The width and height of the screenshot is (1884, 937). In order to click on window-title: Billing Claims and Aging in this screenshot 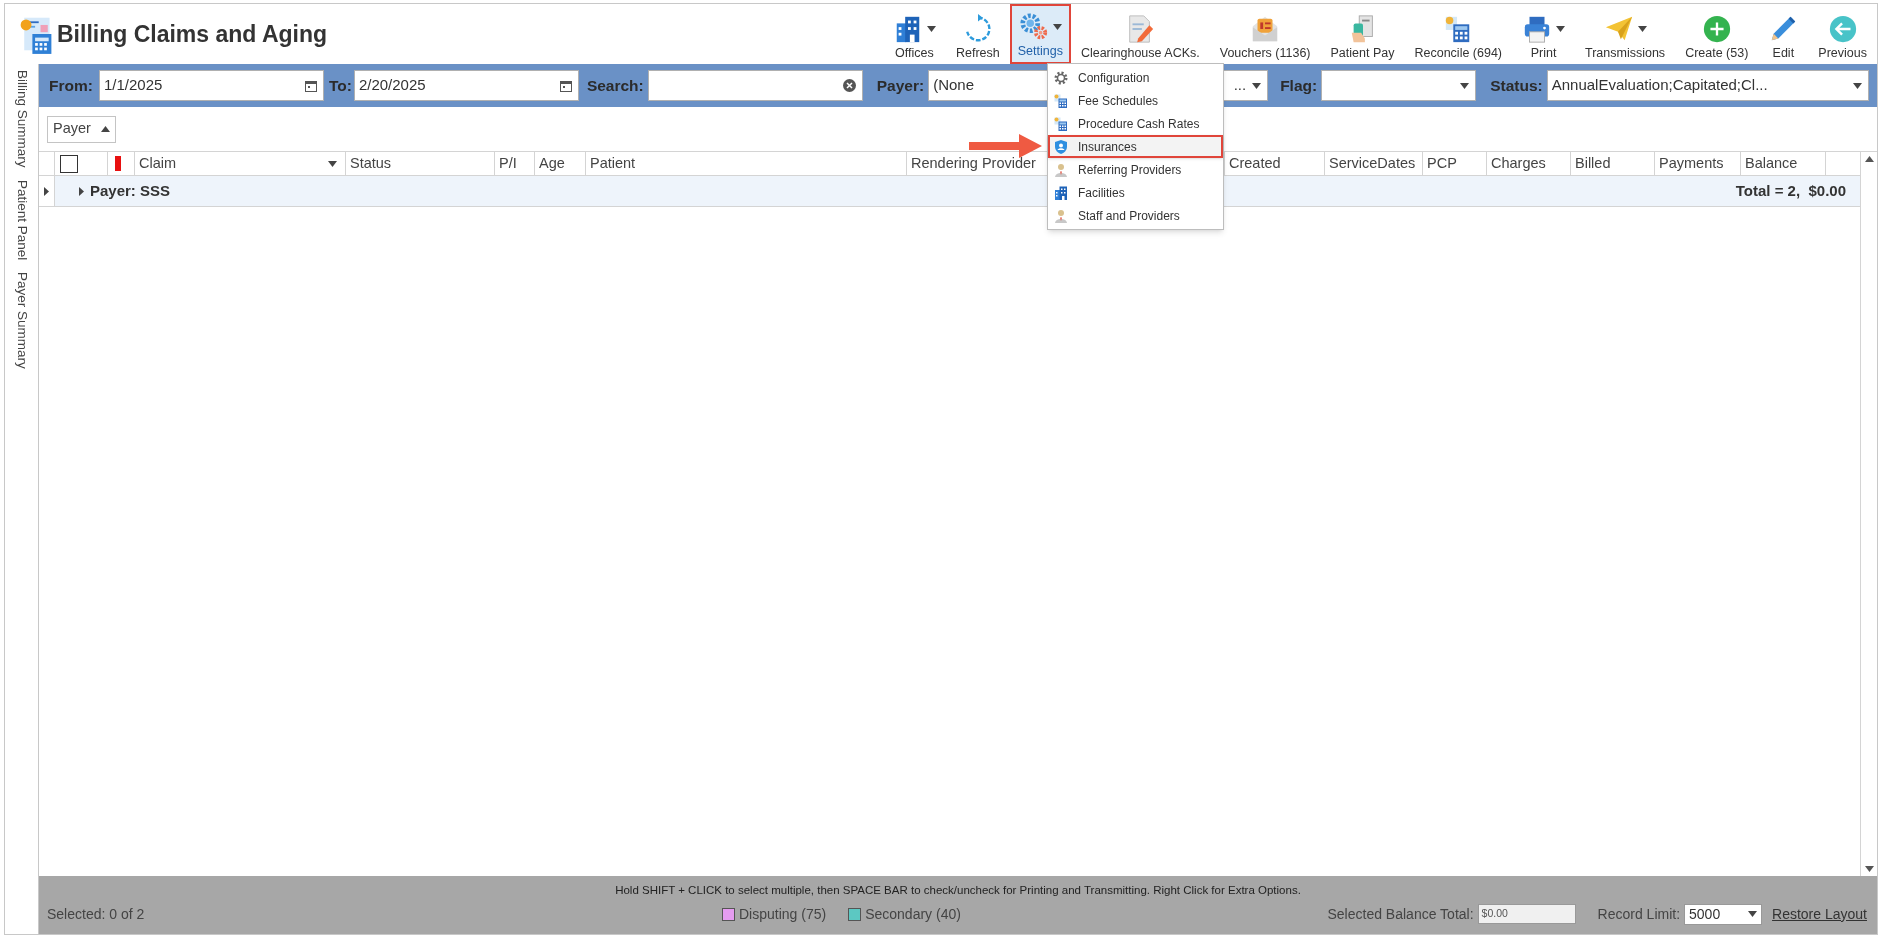, I will do `click(192, 34)`.